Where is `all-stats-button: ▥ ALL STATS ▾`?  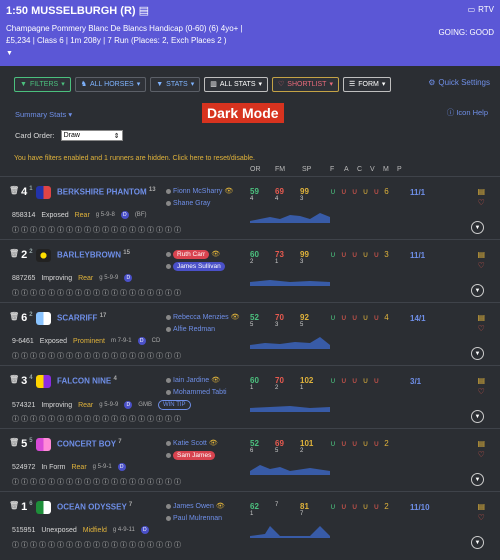 all-stats-button: ▥ ALL STATS ▾ is located at coordinates (236, 84).